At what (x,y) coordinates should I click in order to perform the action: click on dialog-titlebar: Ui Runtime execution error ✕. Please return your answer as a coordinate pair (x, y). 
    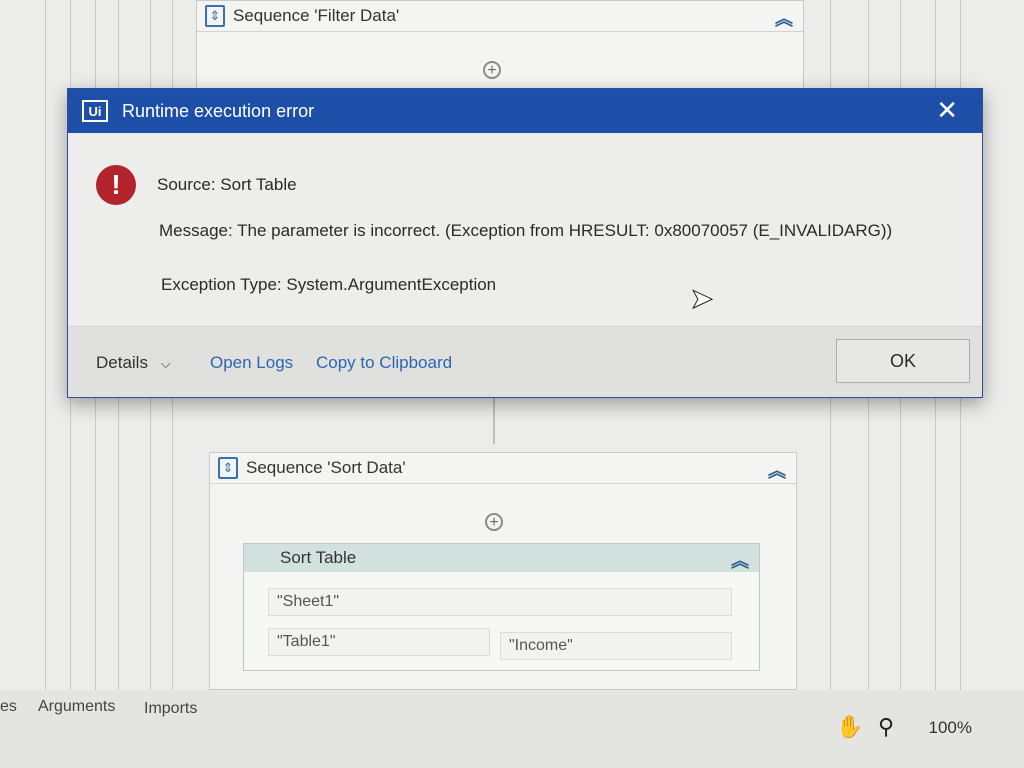
    Looking at the image, I should click on (525, 111).